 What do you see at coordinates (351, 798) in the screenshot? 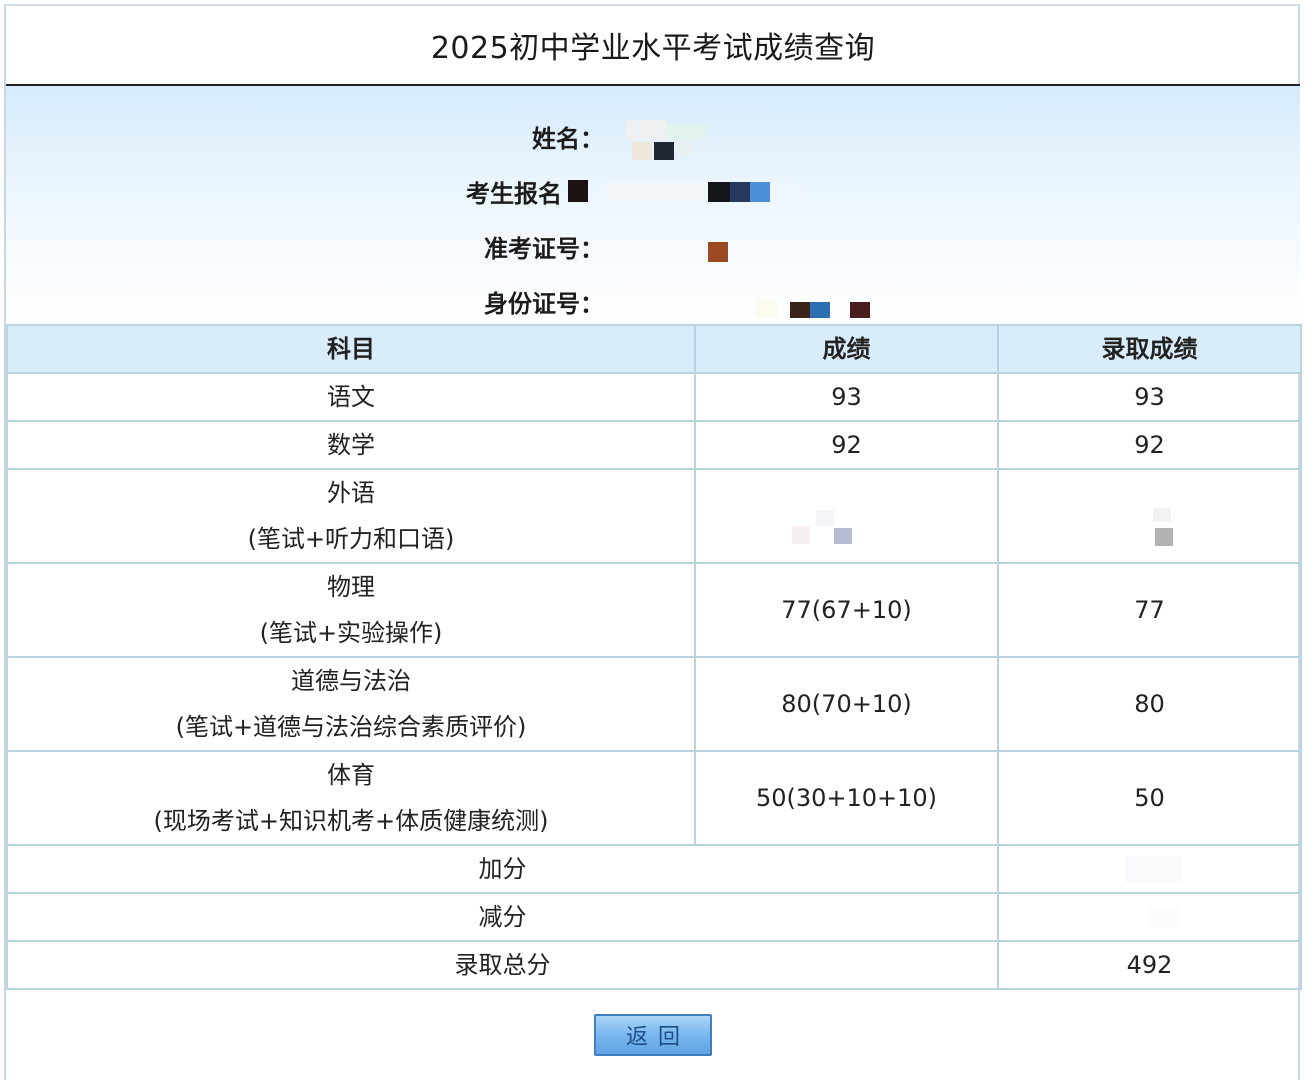
I see `subject-pe: 体育 (现场考试+知识机考+体质健康统测)` at bounding box center [351, 798].